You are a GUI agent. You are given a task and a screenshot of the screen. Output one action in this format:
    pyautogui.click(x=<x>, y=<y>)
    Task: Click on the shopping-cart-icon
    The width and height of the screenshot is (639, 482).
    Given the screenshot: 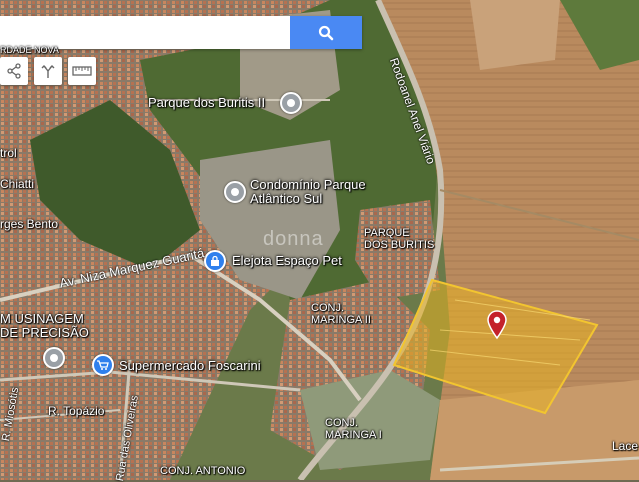 What is the action you would take?
    pyautogui.click(x=103, y=365)
    